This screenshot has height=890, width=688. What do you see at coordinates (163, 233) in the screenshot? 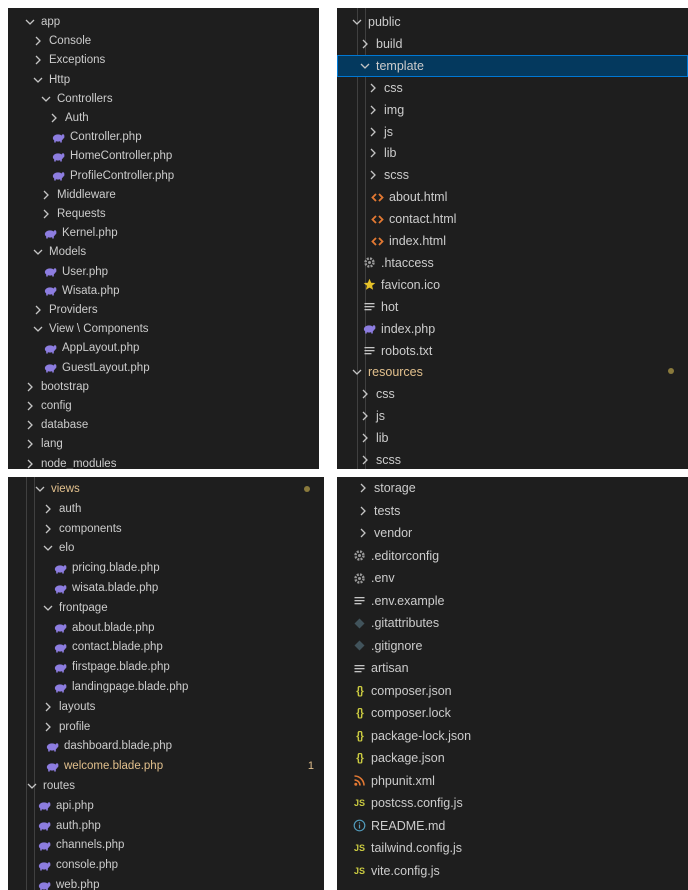
I see `tree-file-kernel-php: Kernel.php` at bounding box center [163, 233].